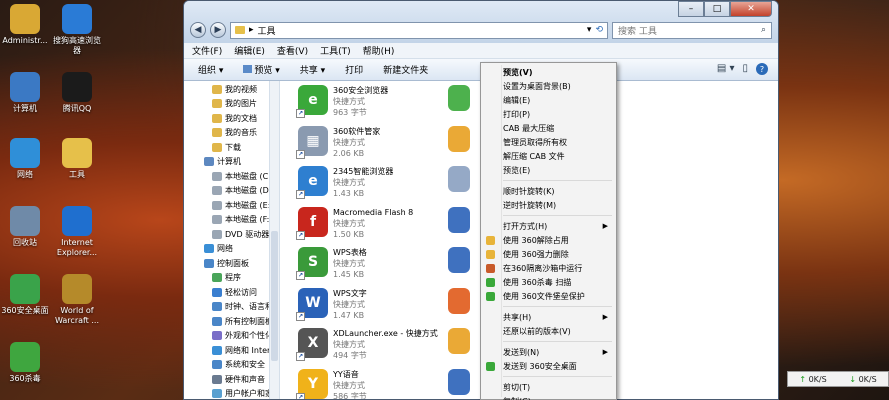  Describe the element at coordinates (751, 9) in the screenshot. I see `close-button: ✕` at that location.